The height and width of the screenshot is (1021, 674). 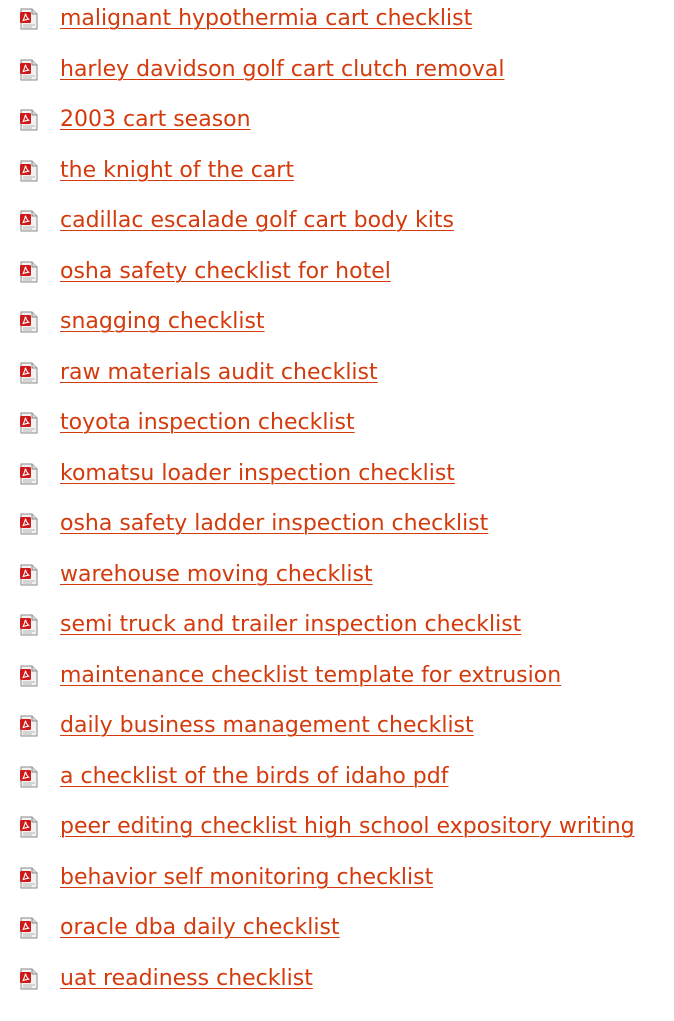 I want to click on document-link: daily business management checklist, so click(x=267, y=726).